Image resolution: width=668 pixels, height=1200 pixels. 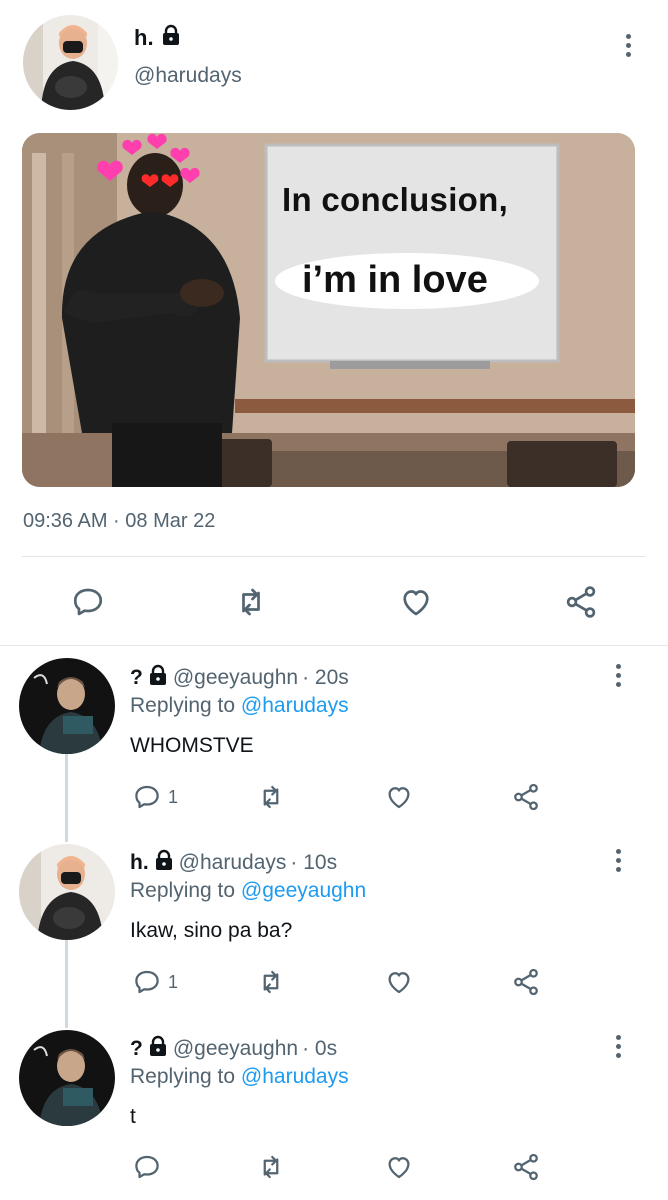 I want to click on reply-text: t, so click(x=133, y=1116).